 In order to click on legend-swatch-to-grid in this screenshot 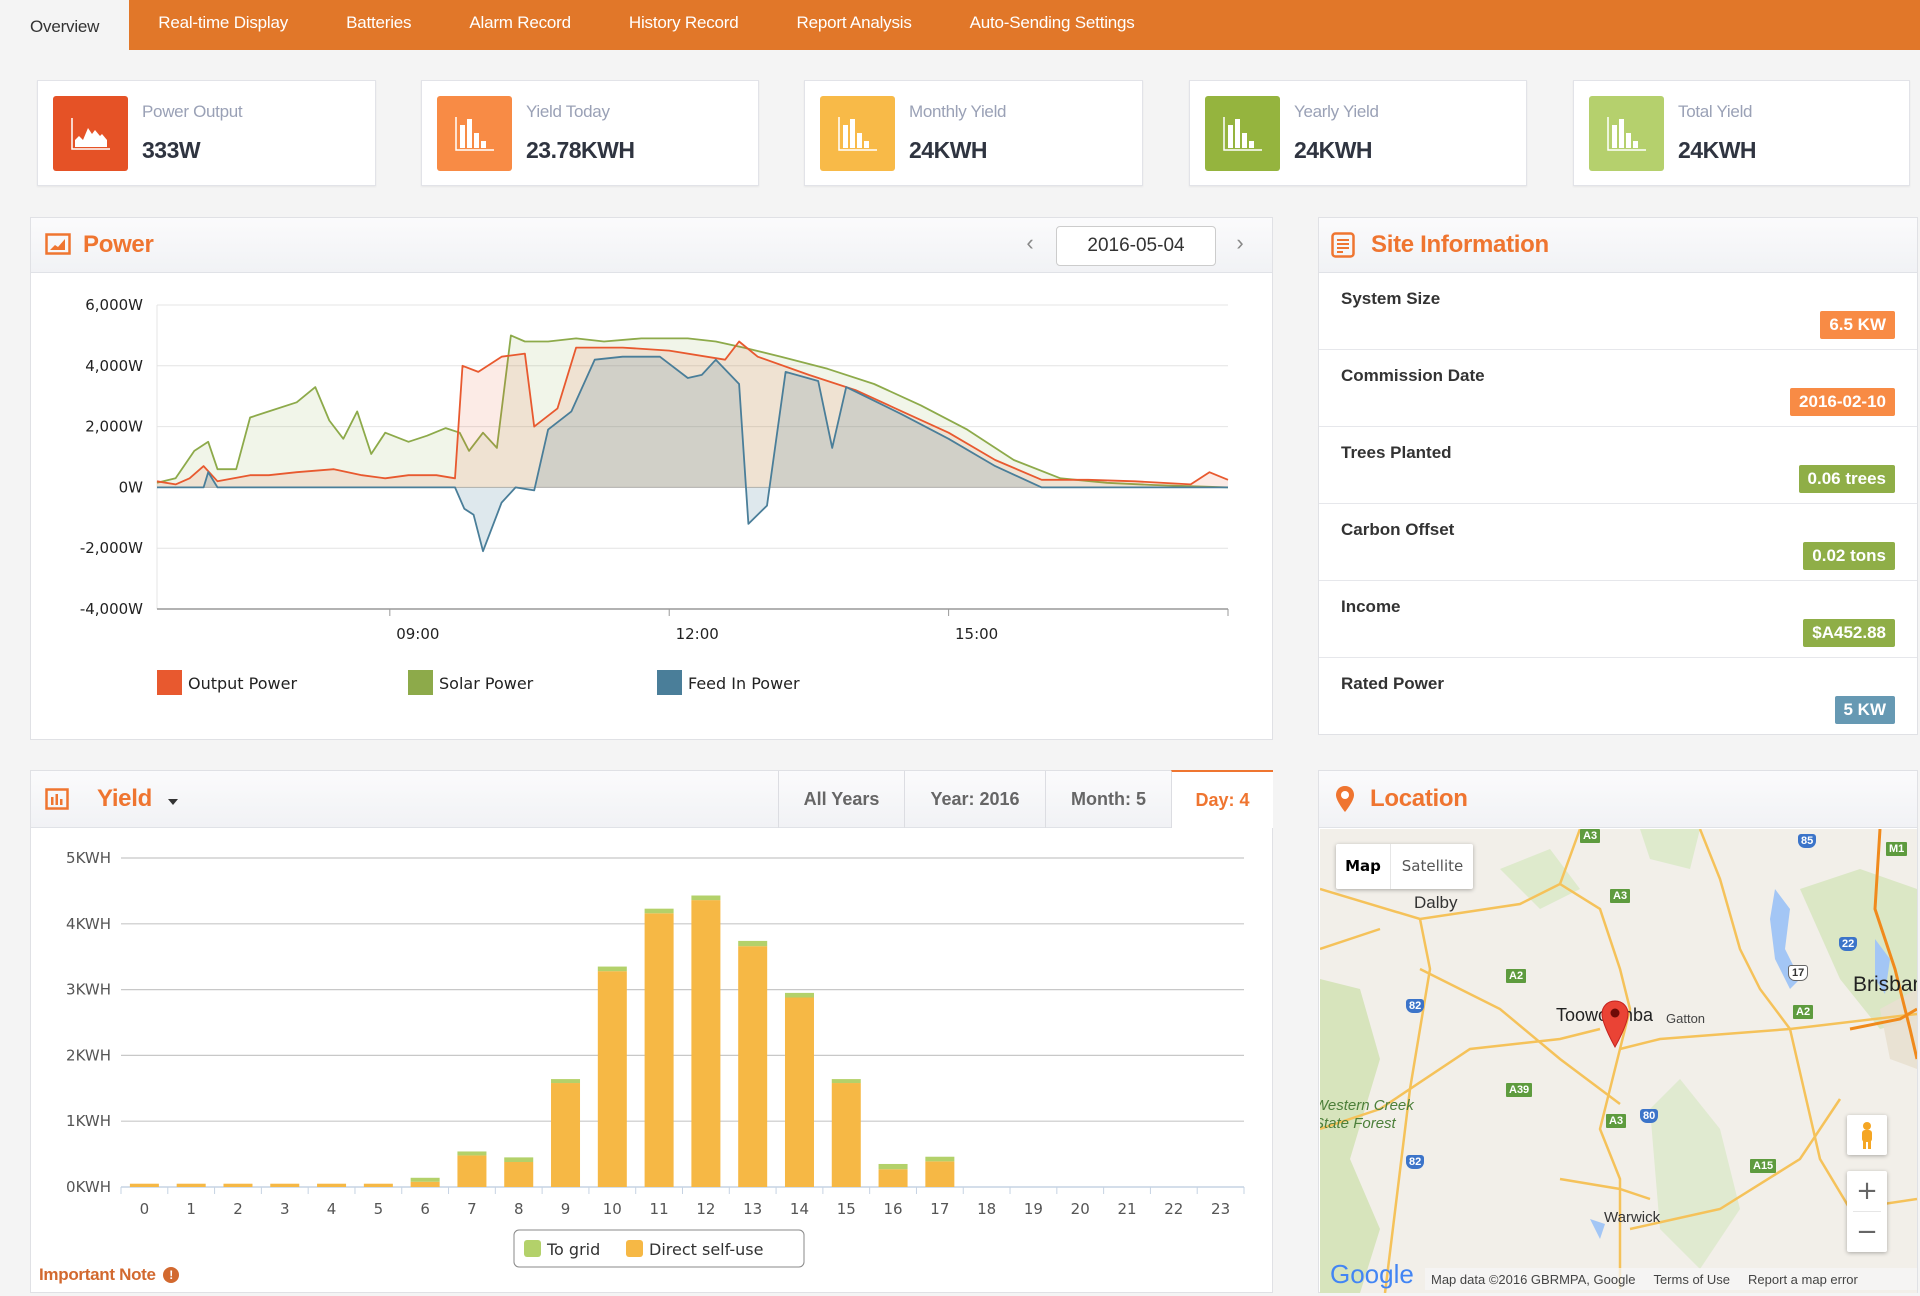, I will do `click(532, 1248)`.